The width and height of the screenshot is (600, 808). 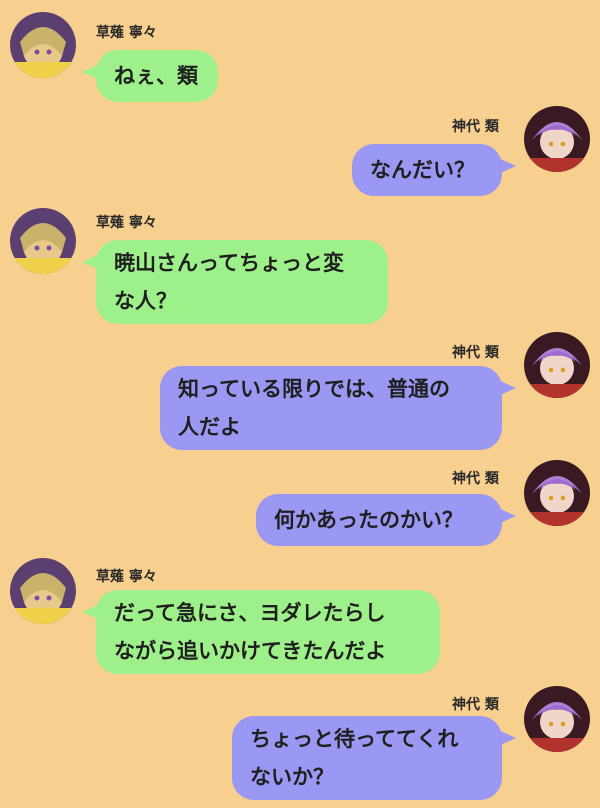 I want to click on message-bubble: 何かあったのかい？, so click(x=386, y=520).